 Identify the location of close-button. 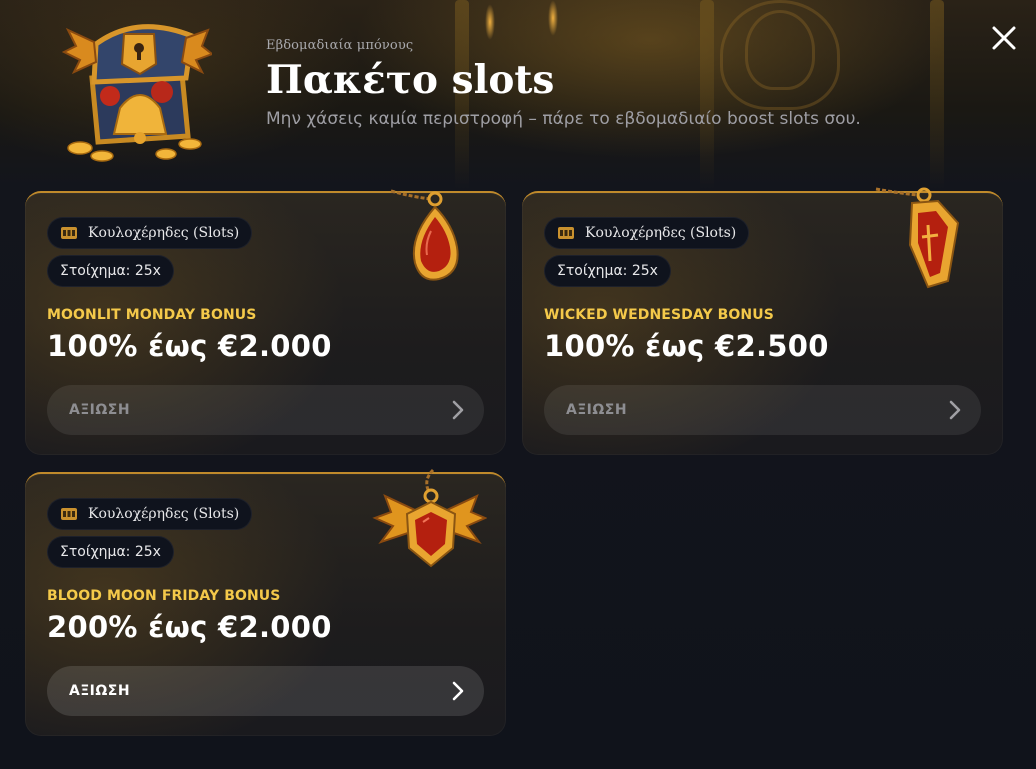
(1004, 38).